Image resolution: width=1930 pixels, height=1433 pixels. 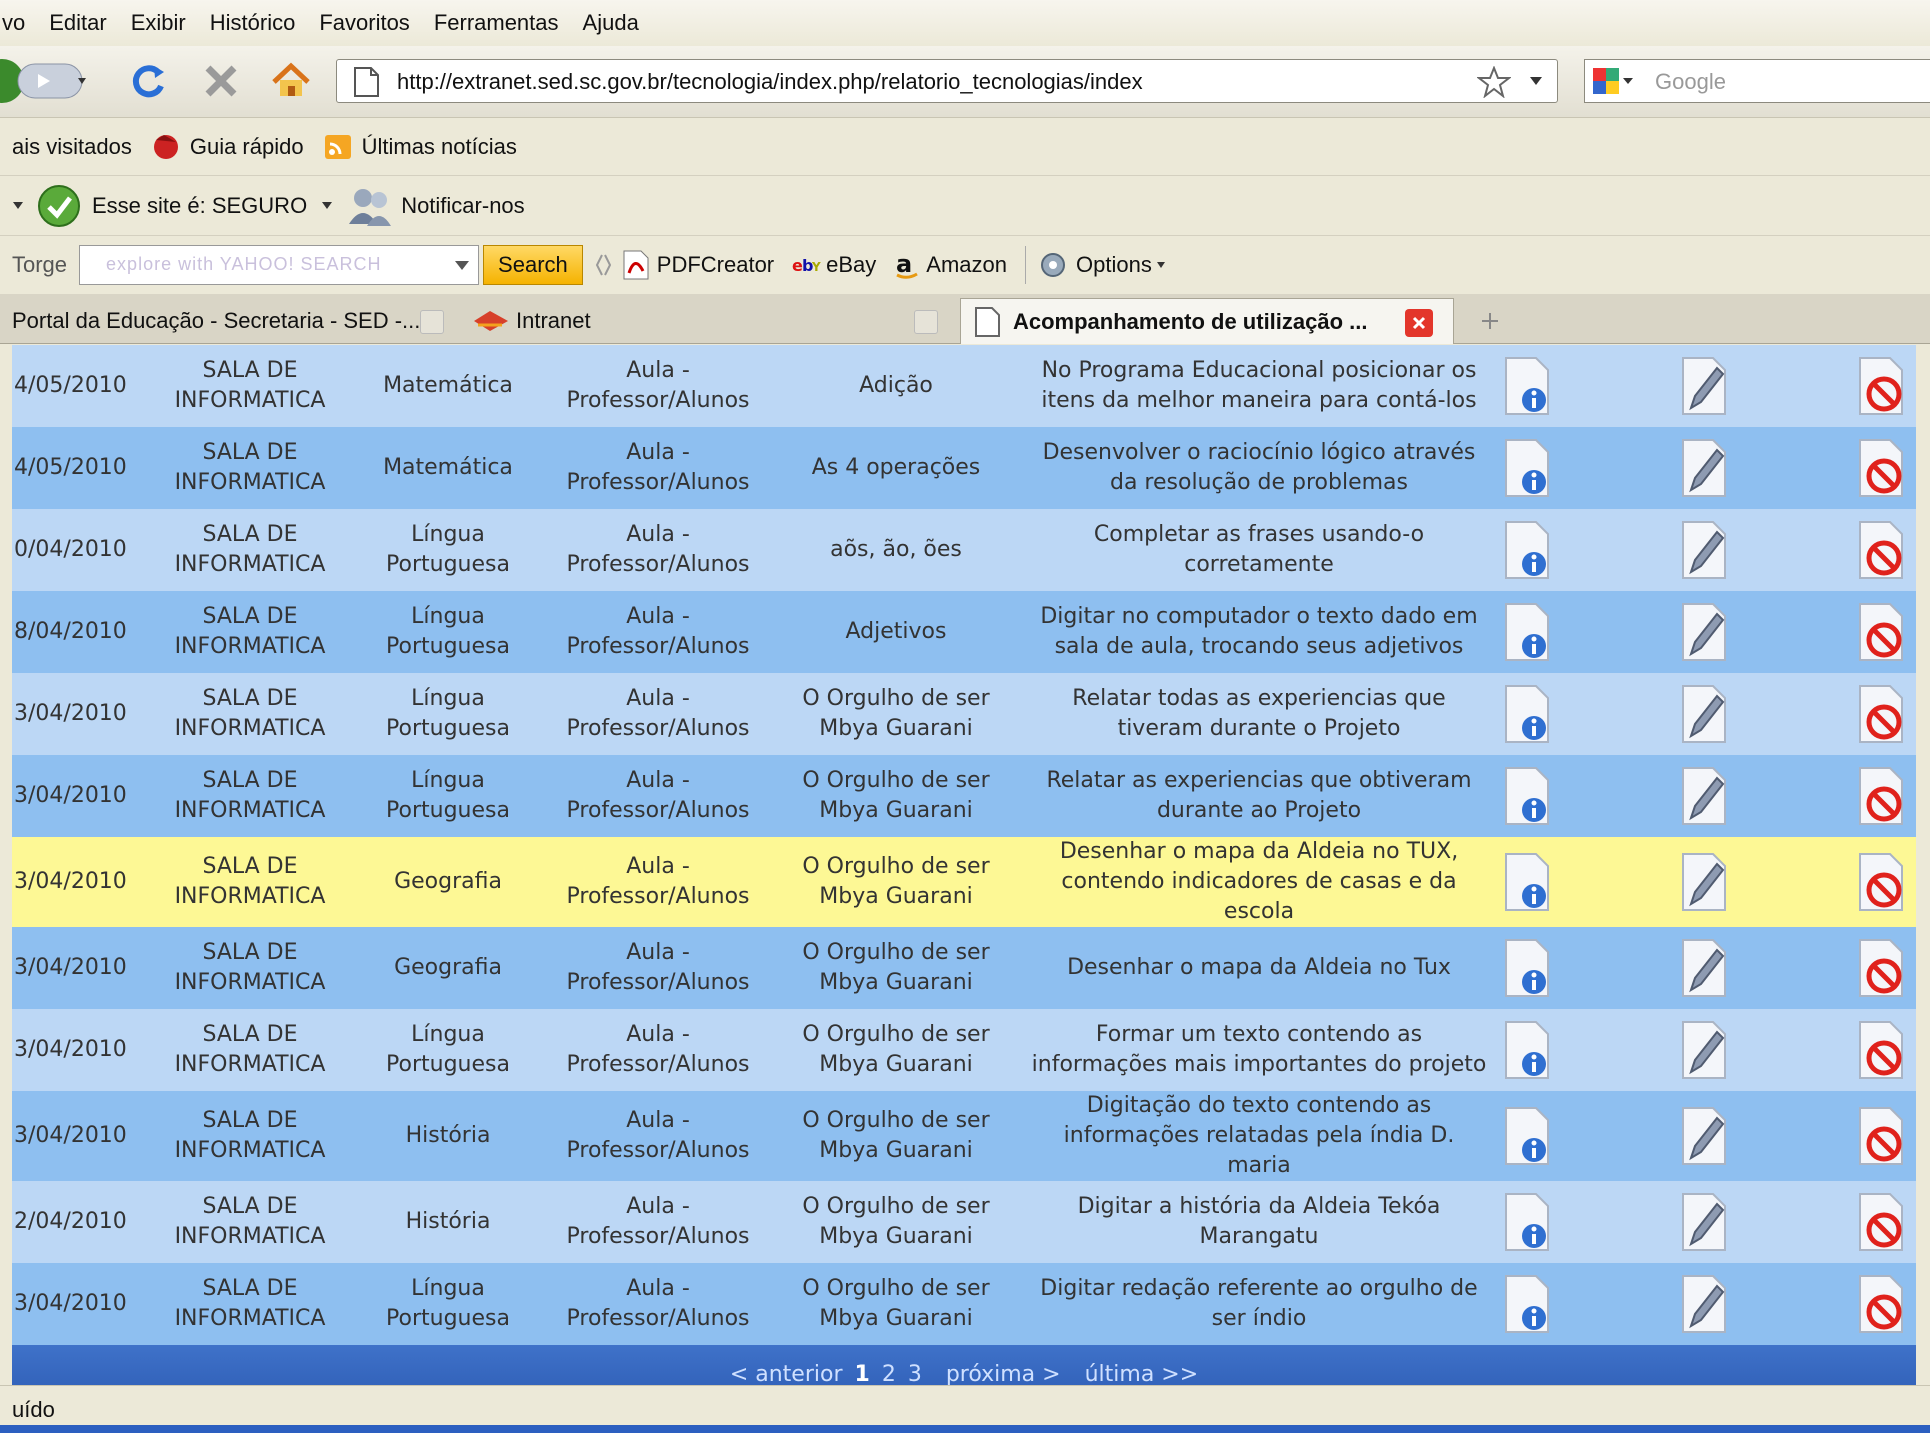 What do you see at coordinates (1757, 81) in the screenshot?
I see `search-box: Google` at bounding box center [1757, 81].